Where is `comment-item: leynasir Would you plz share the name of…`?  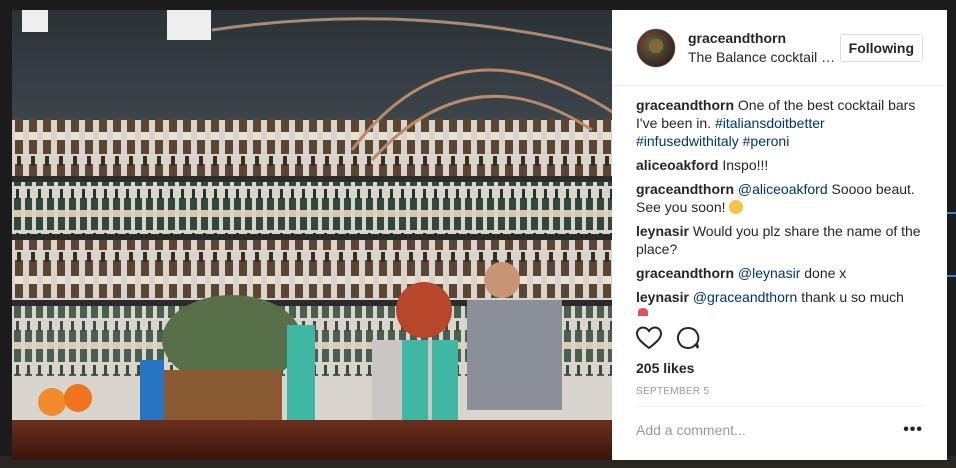
comment-item: leynasir Would you plz share the name of… is located at coordinates (783, 240).